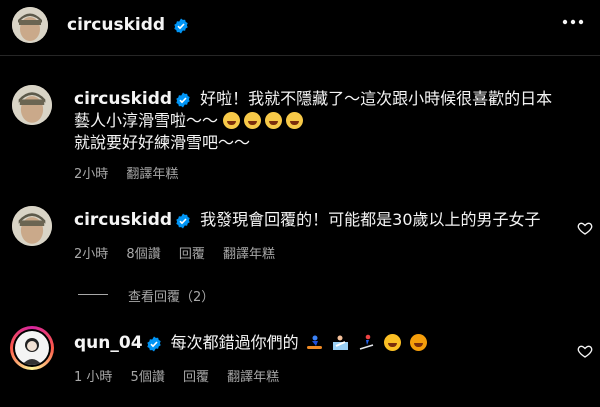  Describe the element at coordinates (314, 342) in the screenshot. I see `snowboarder-emoji-icon` at that location.